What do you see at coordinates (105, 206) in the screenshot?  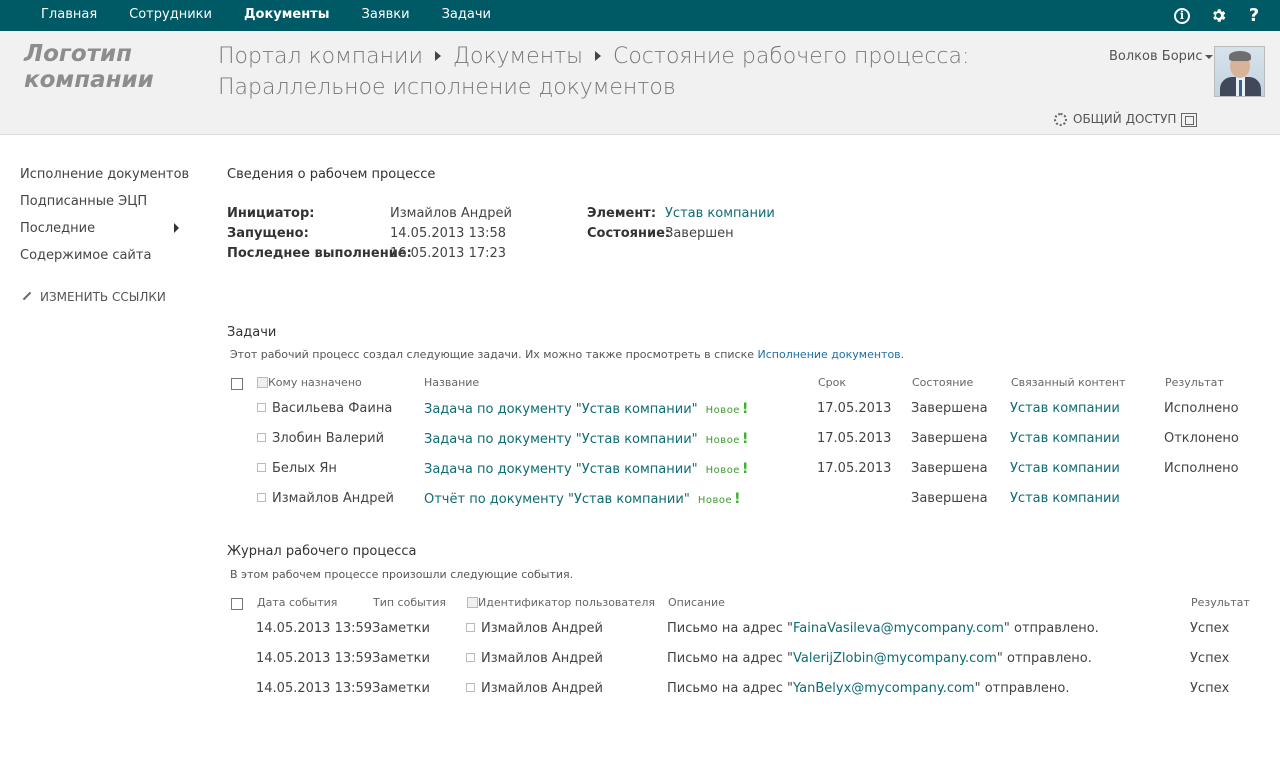 I see `left-nav-item-signed: Подписанные ЭЦП` at bounding box center [105, 206].